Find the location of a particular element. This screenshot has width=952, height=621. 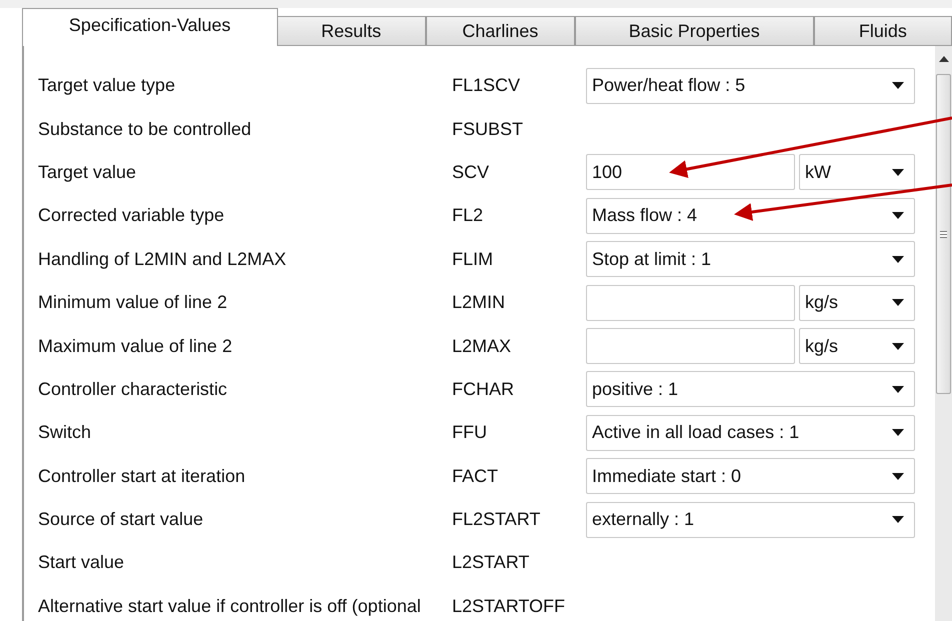

field-label: Corrected variable type is located at coordinates (131, 215).